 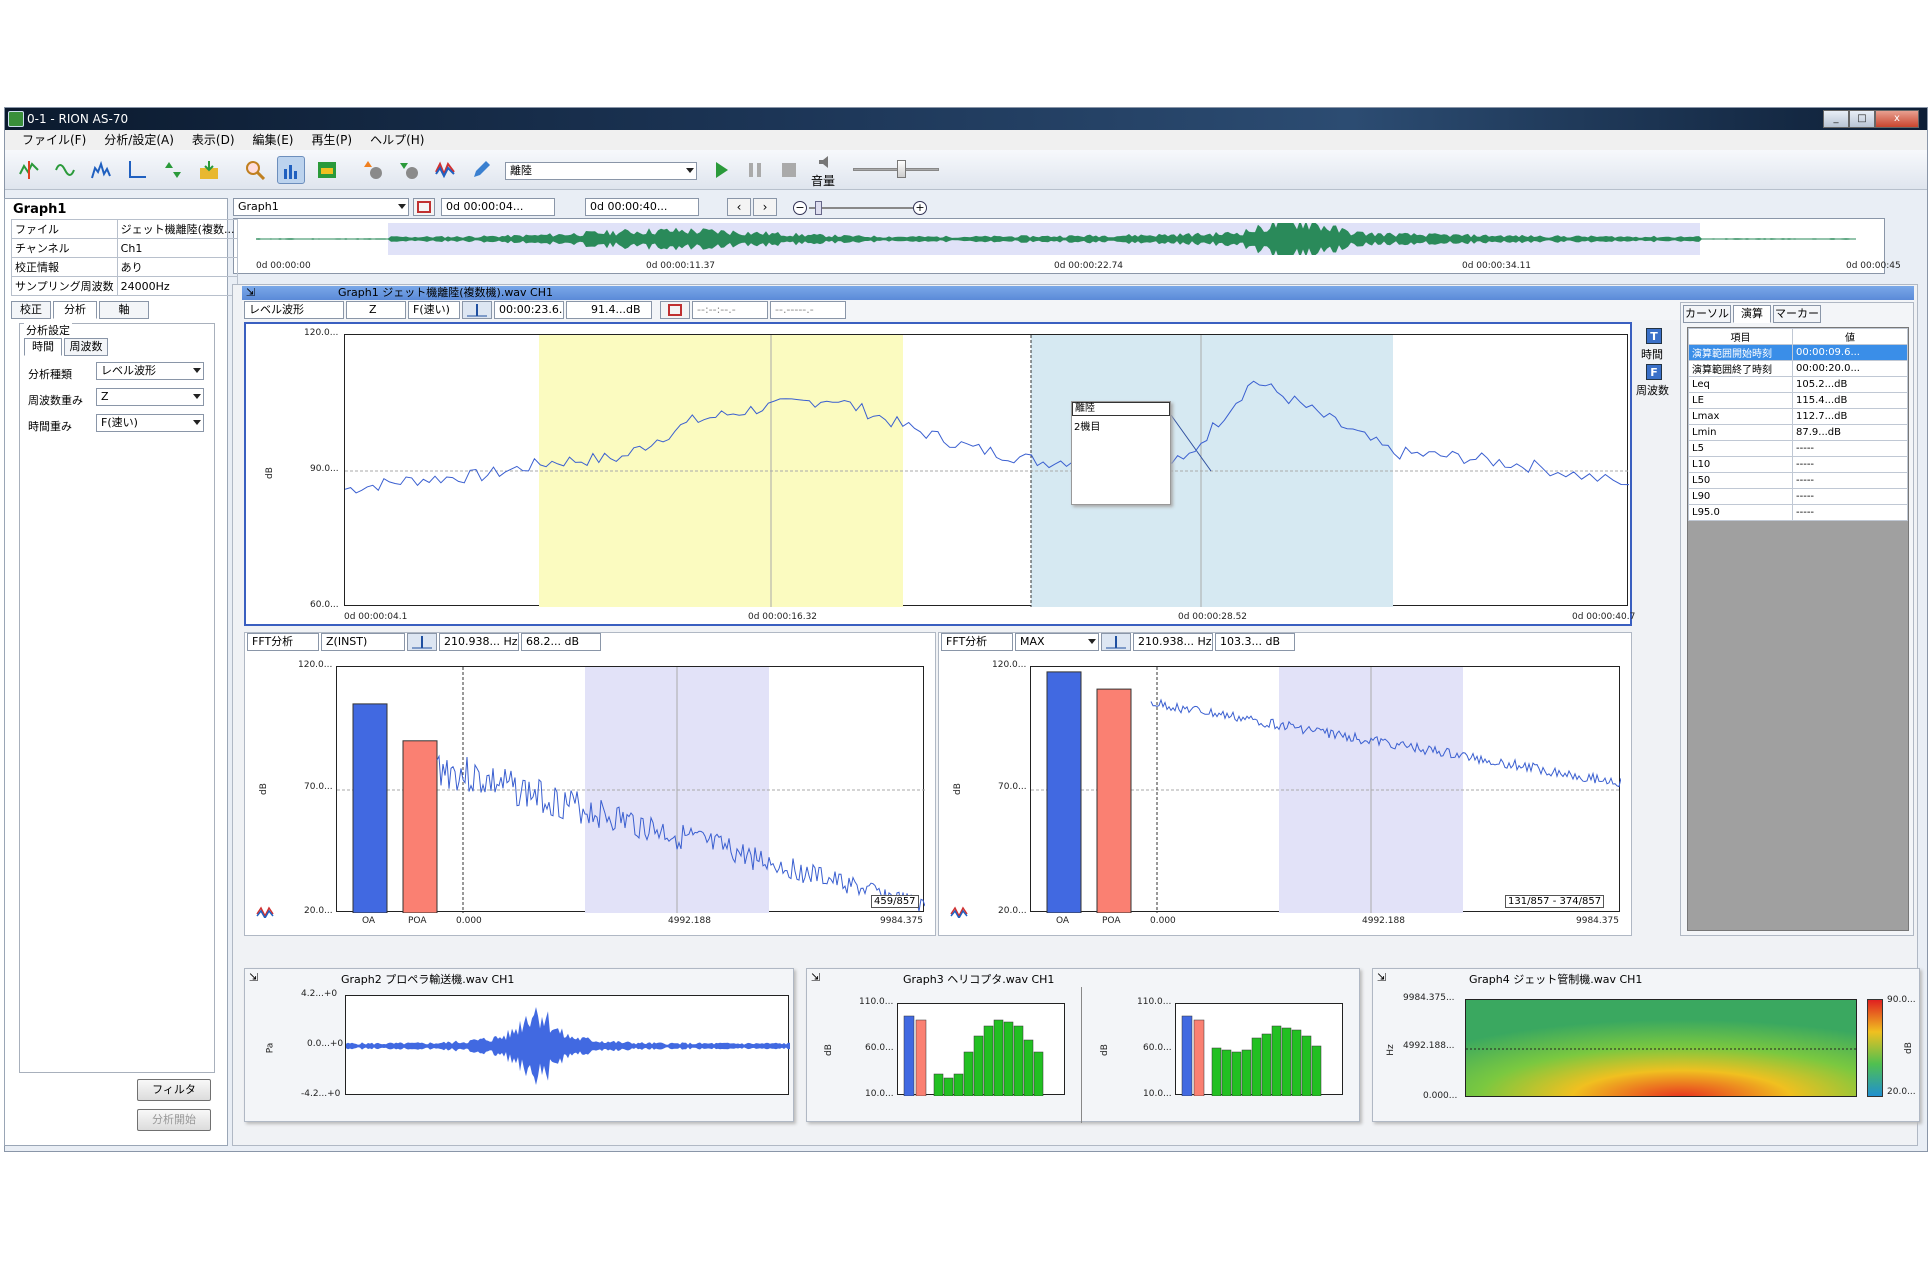 What do you see at coordinates (481, 170) in the screenshot?
I see `edit-tool-button` at bounding box center [481, 170].